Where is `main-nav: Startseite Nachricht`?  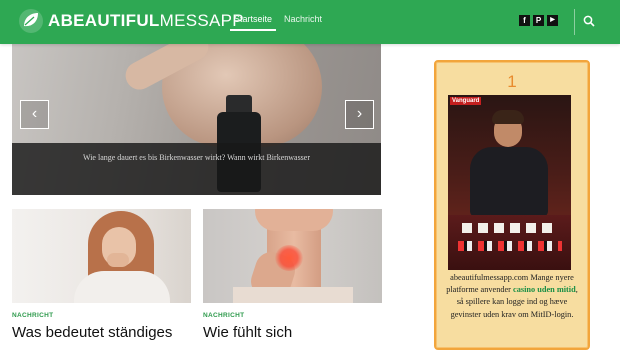
main-nav: Startseite Nachricht is located at coordinates (278, 22).